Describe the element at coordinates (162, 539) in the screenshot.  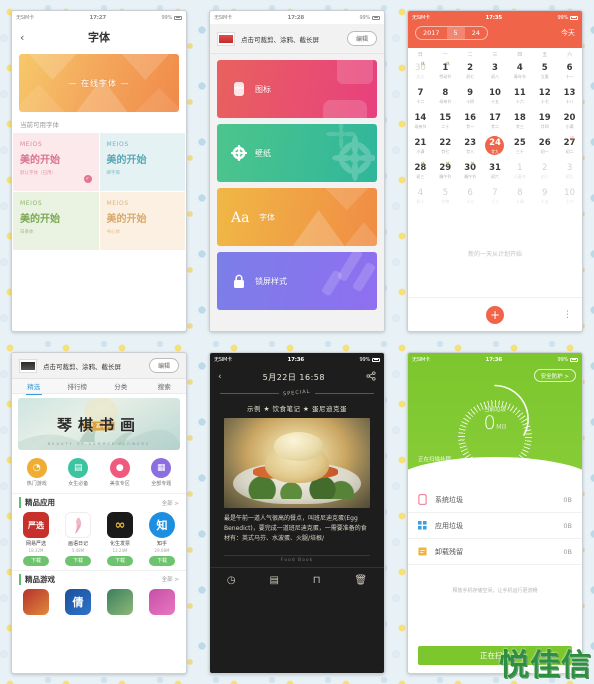
I see `app-item: 知 知乎 29.08M 下载` at that location.